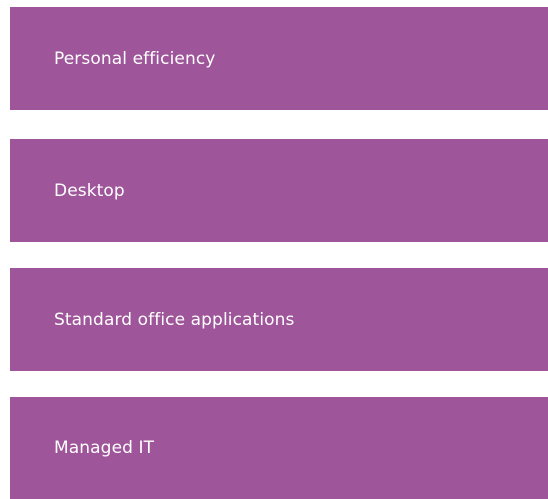 Image resolution: width=548 pixels, height=499 pixels. I want to click on menu-item-label: Managed IT, so click(104, 448).